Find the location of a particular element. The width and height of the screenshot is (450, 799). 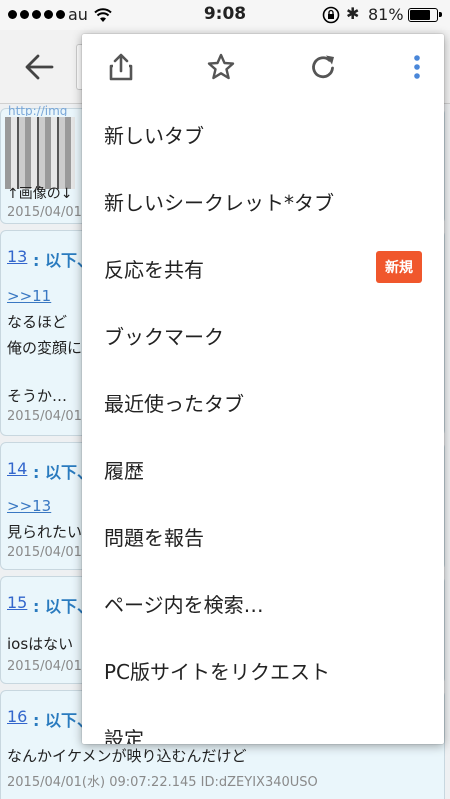

menu-item-label: 履歴 is located at coordinates (124, 471).